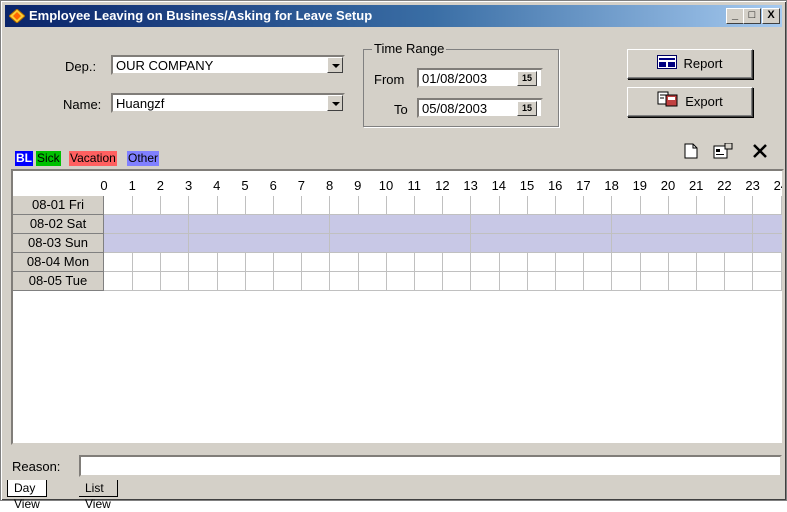  Describe the element at coordinates (58, 262) in the screenshot. I see `day-row-label: 08-04 Mon` at that location.